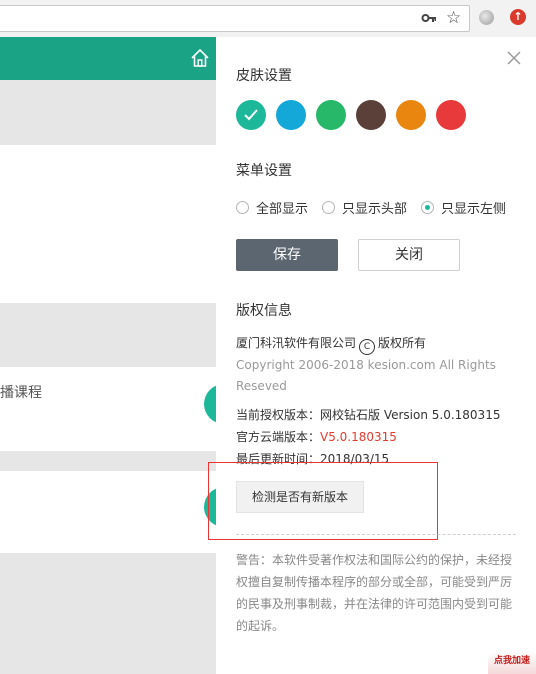 The height and width of the screenshot is (674, 536). Describe the element at coordinates (474, 209) in the screenshot. I see `radio-label: 只显示左侧` at that location.